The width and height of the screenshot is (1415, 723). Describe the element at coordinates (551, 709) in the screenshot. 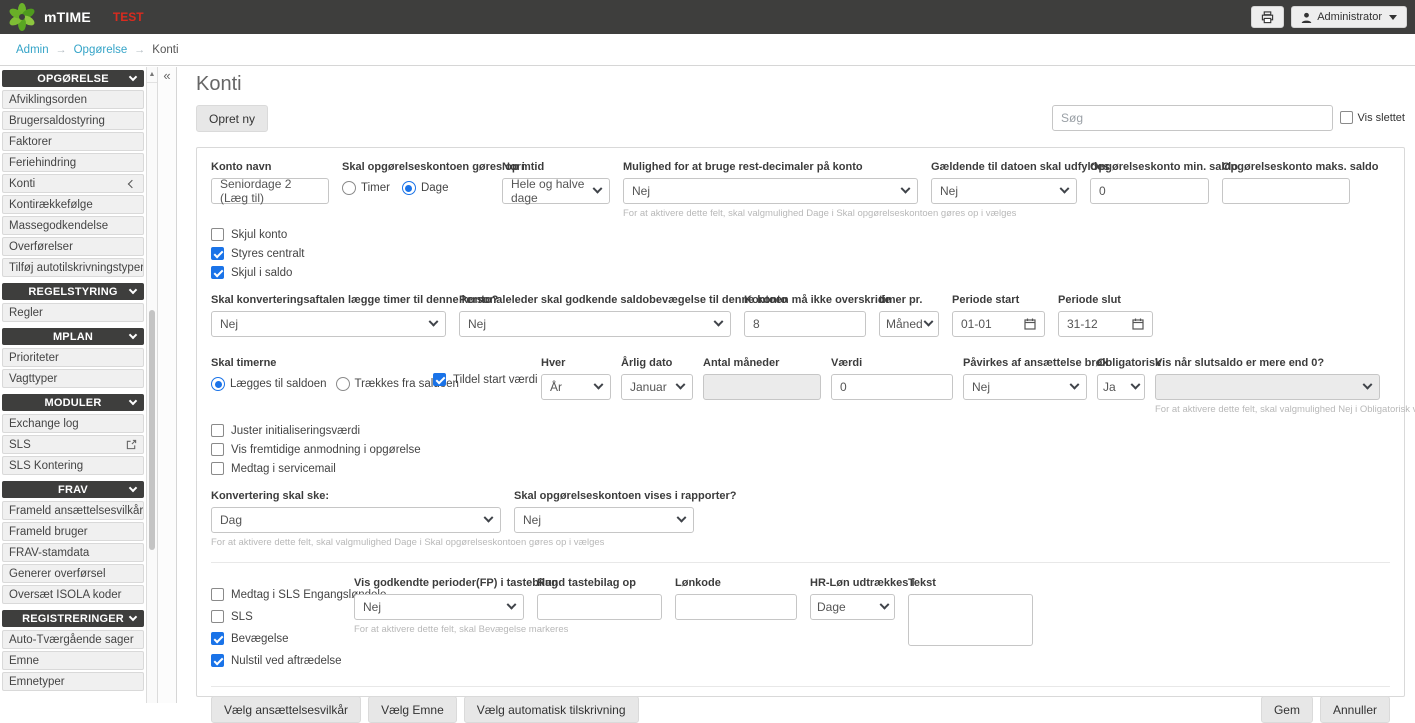

I see `select-auto-accrual-button: Vælg automatisk tilskrivning` at that location.